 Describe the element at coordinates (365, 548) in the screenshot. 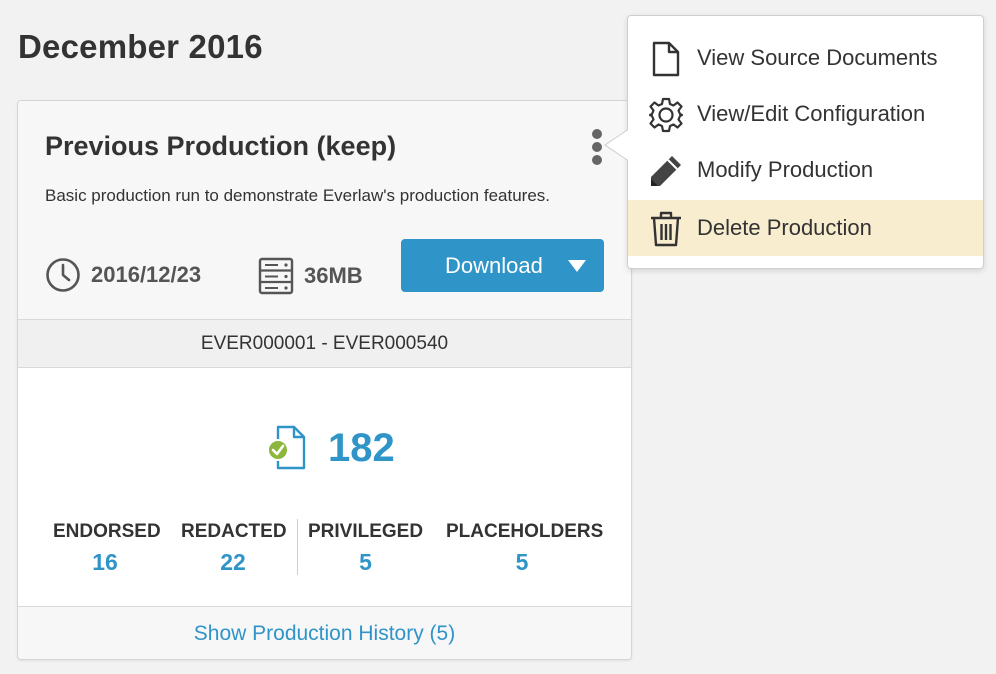

I see `stat-privileged: PRIVILEGED 5` at that location.